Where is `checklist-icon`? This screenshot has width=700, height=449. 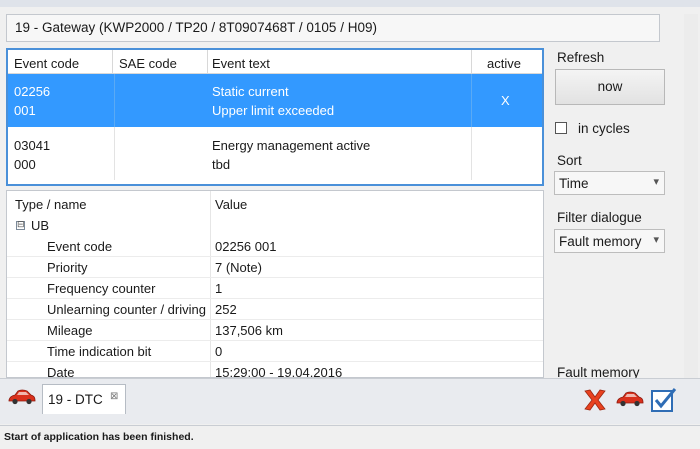
checklist-icon is located at coordinates (664, 400).